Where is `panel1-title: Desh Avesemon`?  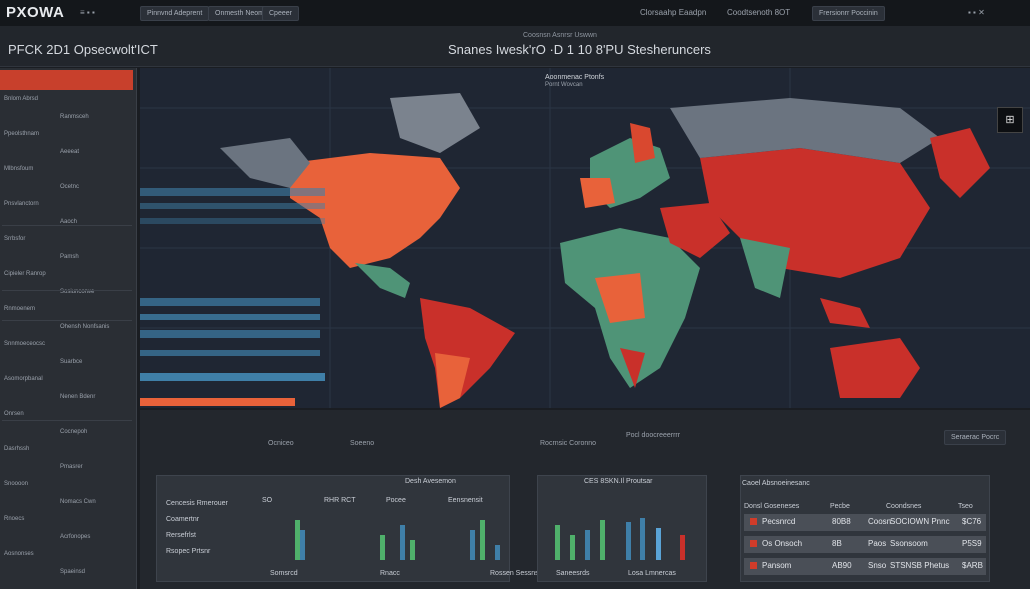 panel1-title: Desh Avesemon is located at coordinates (430, 481).